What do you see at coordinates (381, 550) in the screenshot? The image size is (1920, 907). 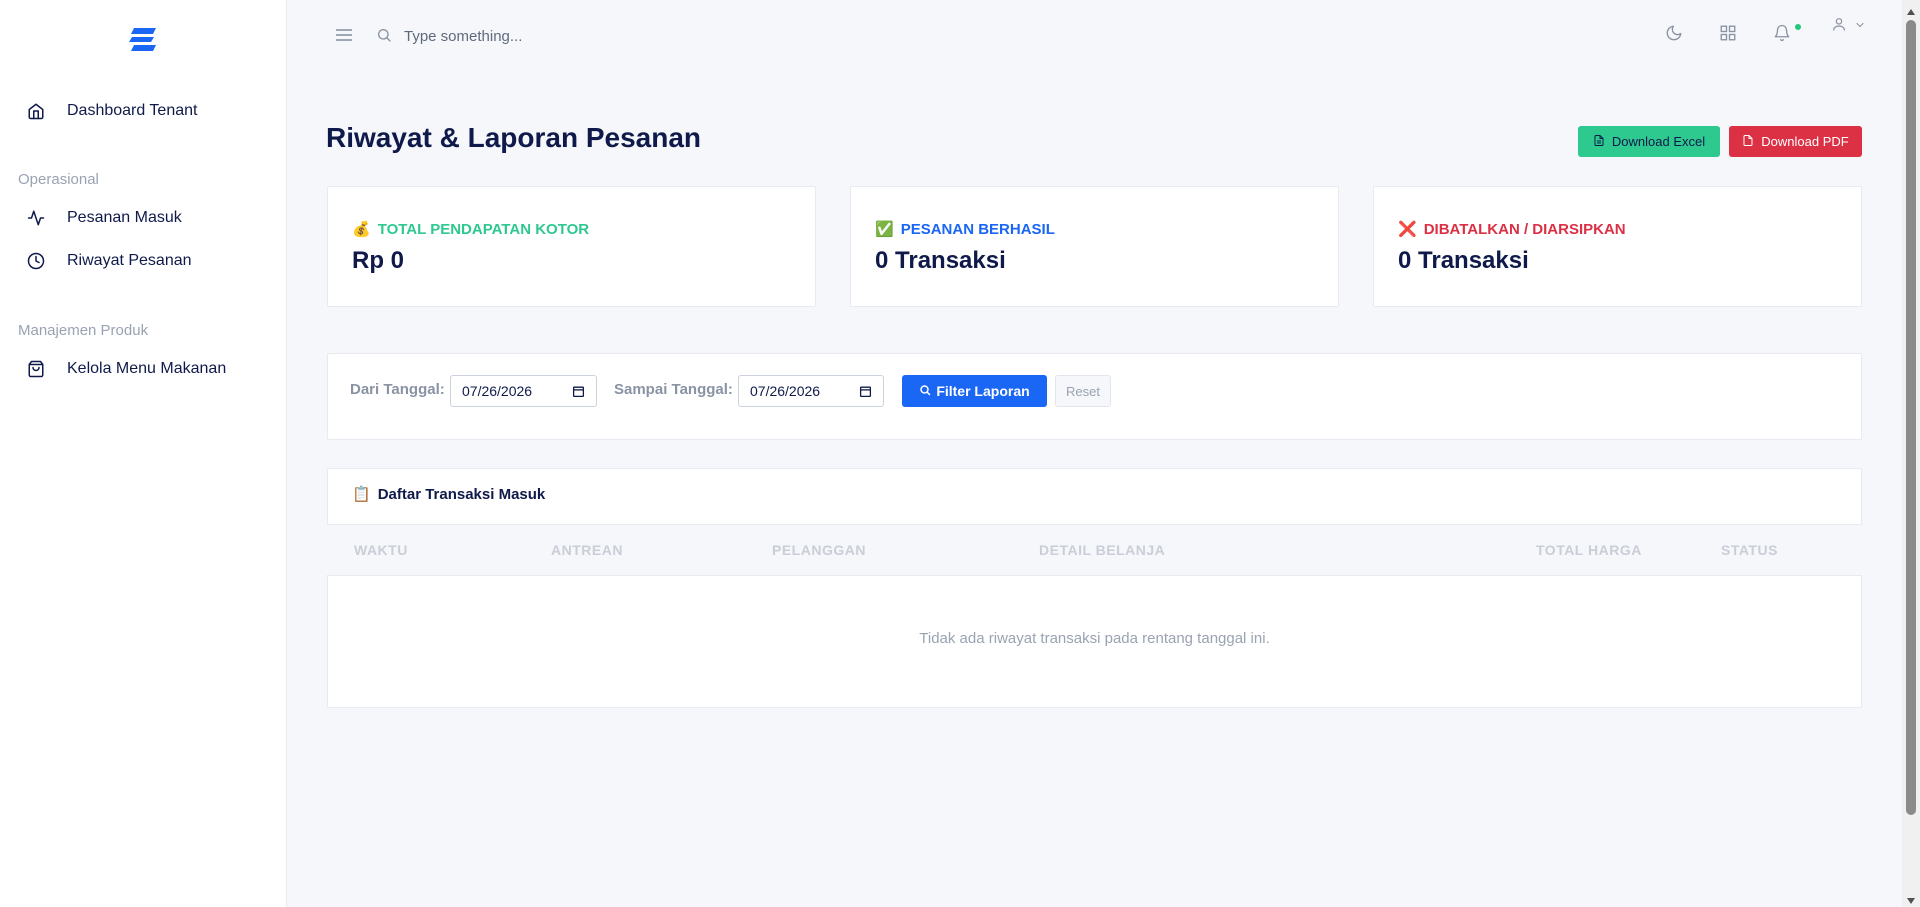 I see `column-header-waktu: WAKTU` at bounding box center [381, 550].